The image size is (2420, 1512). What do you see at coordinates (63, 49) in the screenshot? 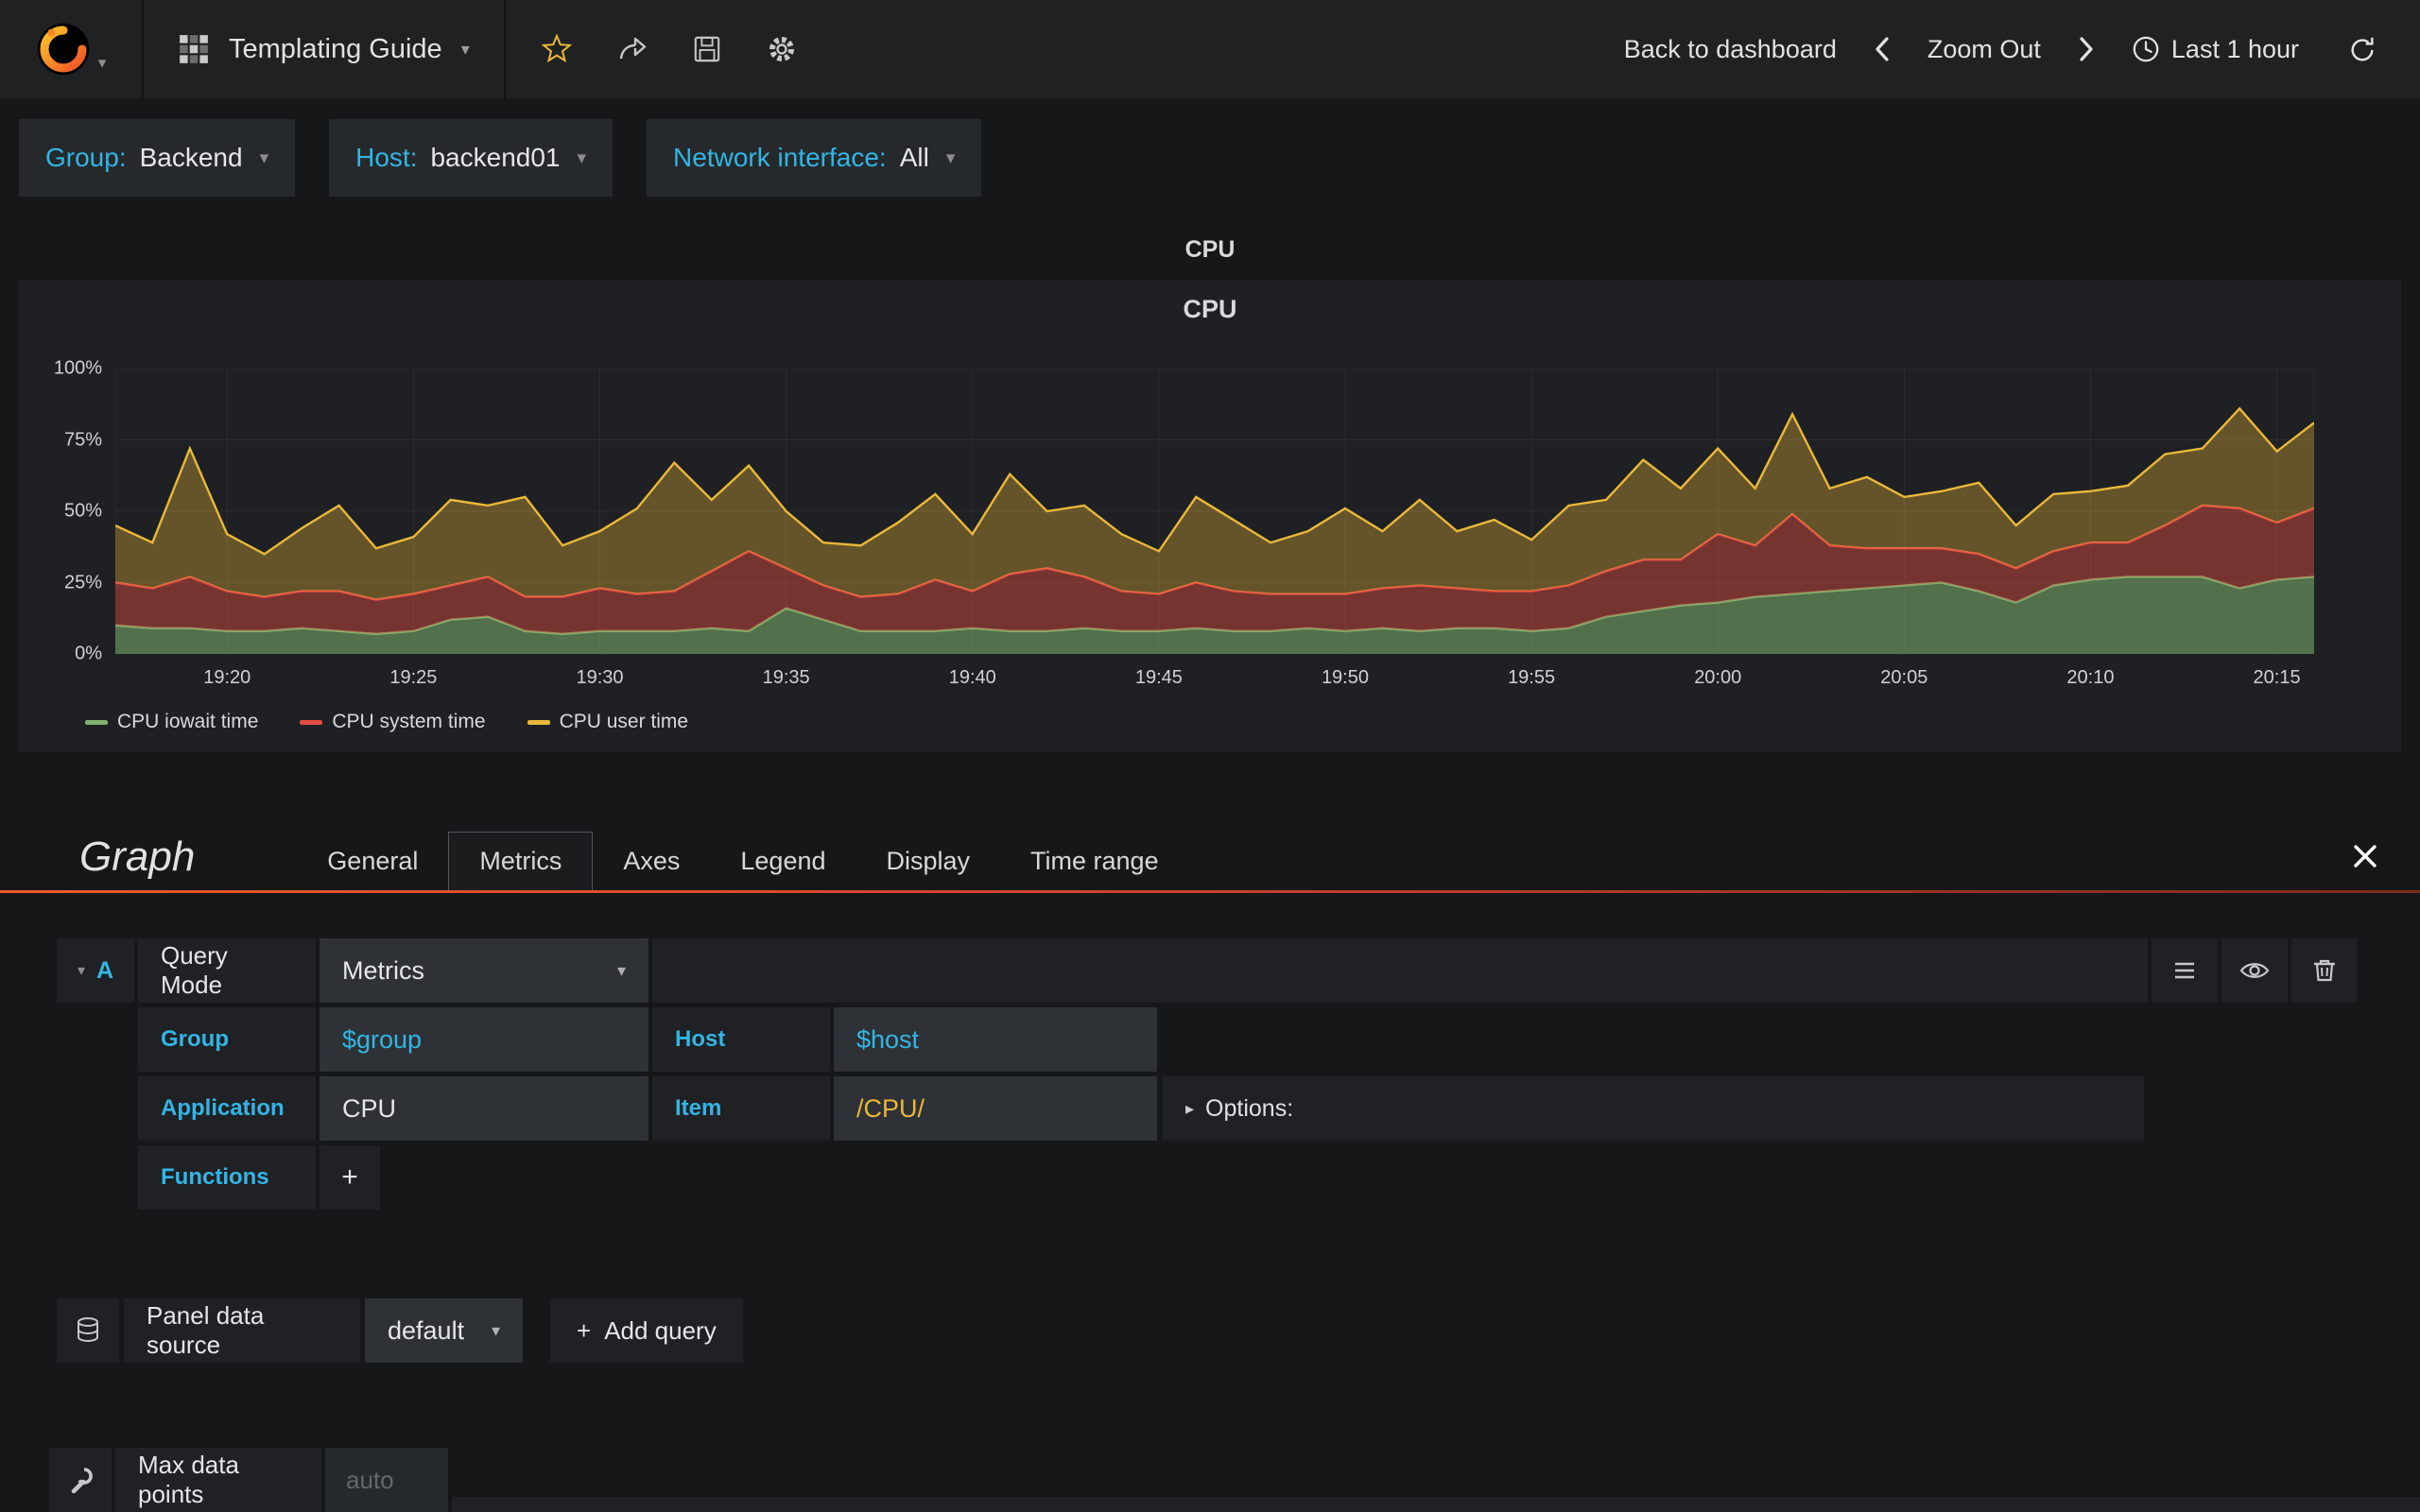
I see `grafana-logo-icon` at bounding box center [63, 49].